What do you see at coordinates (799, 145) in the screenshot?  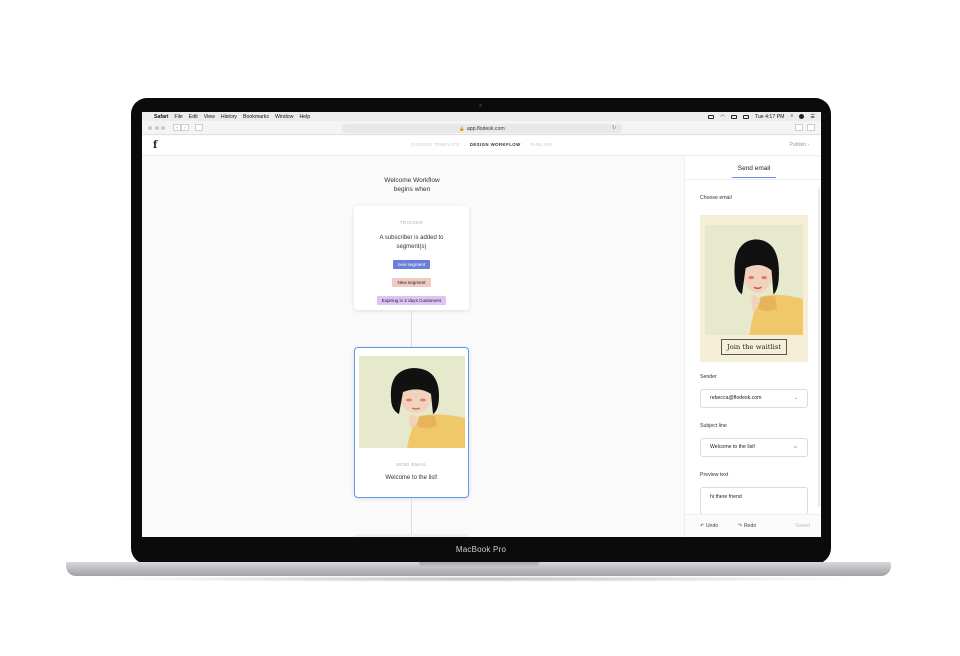 I see `publish-link: Publish ›` at bounding box center [799, 145].